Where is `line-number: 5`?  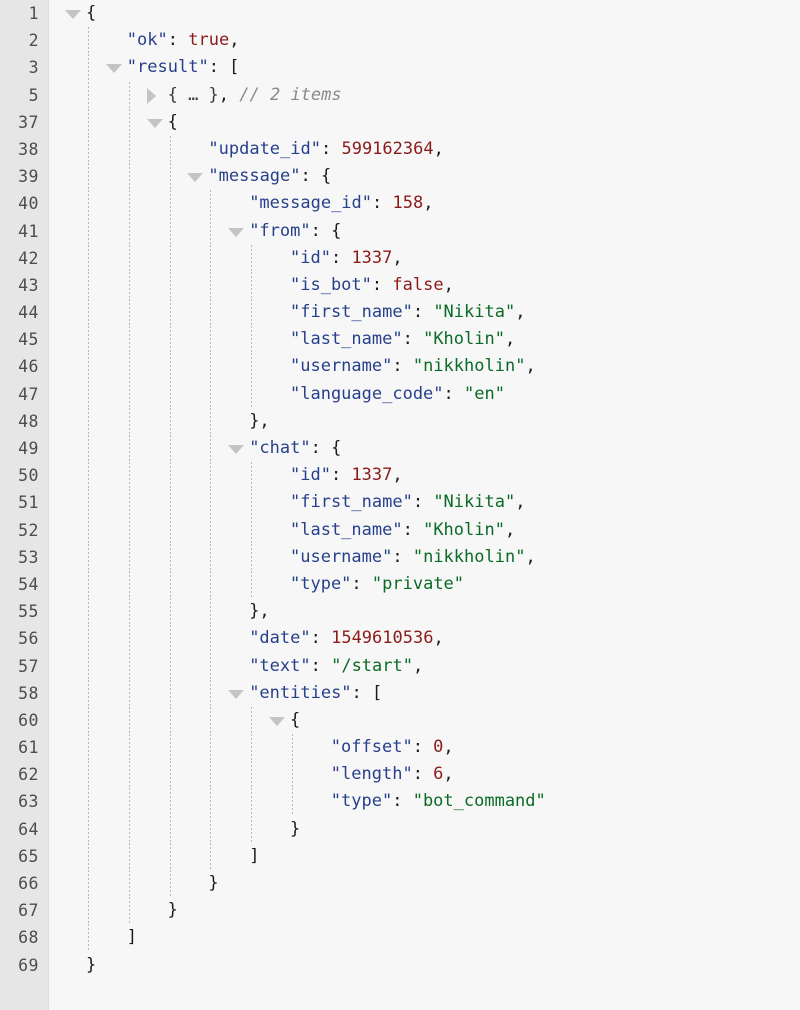 line-number: 5 is located at coordinates (33, 95).